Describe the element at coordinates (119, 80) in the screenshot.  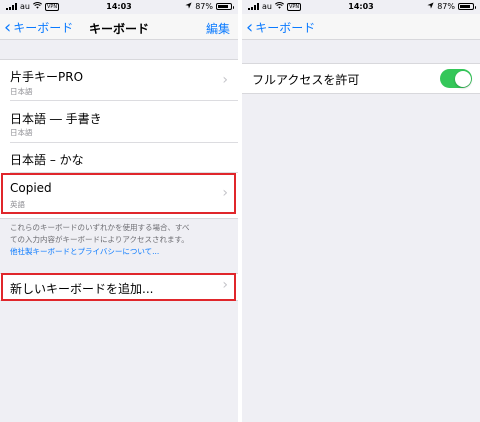
I see `keyboard-item-katate-pro: 片手キーPRO 日本語 ›` at that location.